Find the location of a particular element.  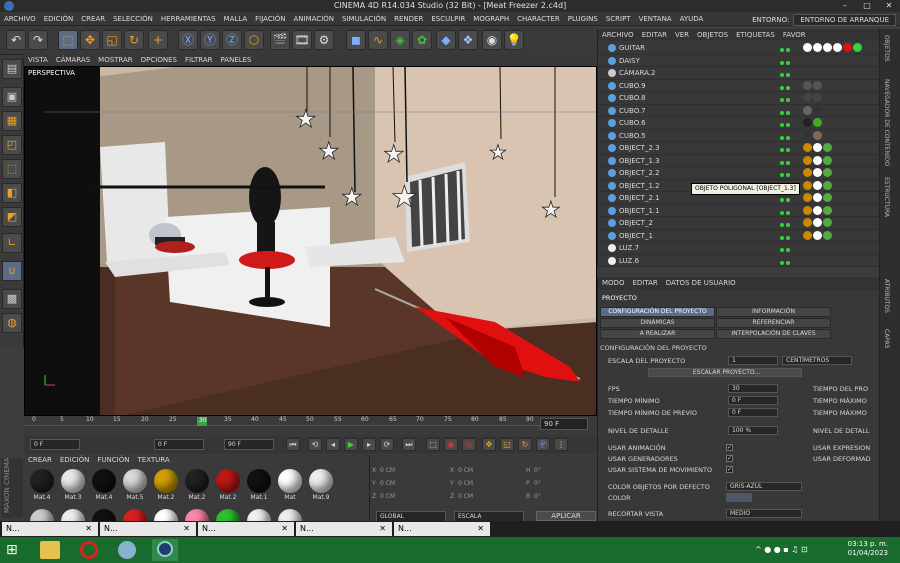

tab-capas: Capas is located at coordinates (886, 338).